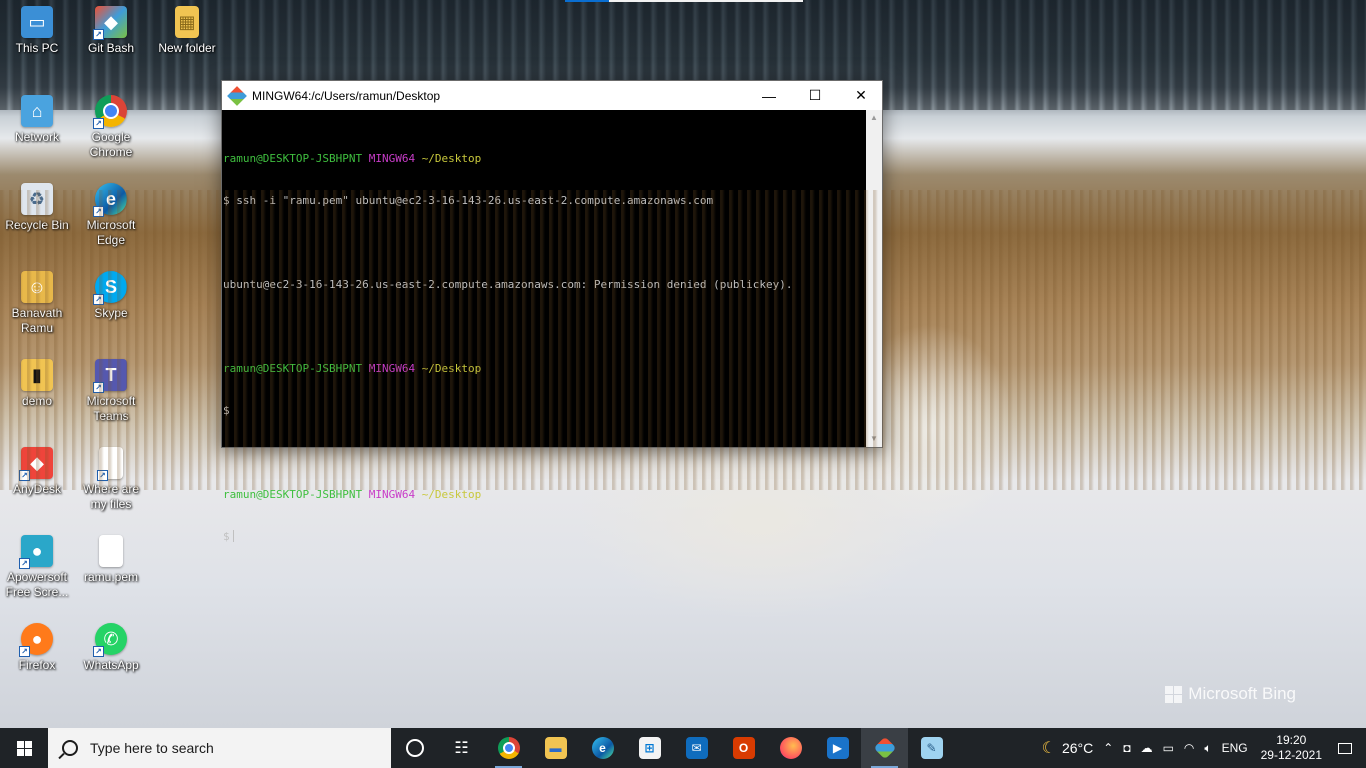  What do you see at coordinates (861, 95) in the screenshot?
I see `close-button: ✕` at bounding box center [861, 95].